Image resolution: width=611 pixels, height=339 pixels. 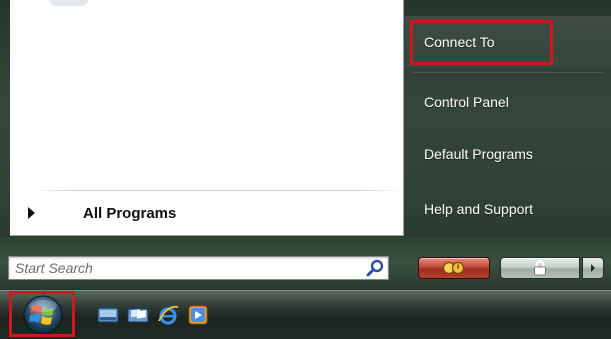 What do you see at coordinates (138, 315) in the screenshot?
I see `switch-windows-icon` at bounding box center [138, 315].